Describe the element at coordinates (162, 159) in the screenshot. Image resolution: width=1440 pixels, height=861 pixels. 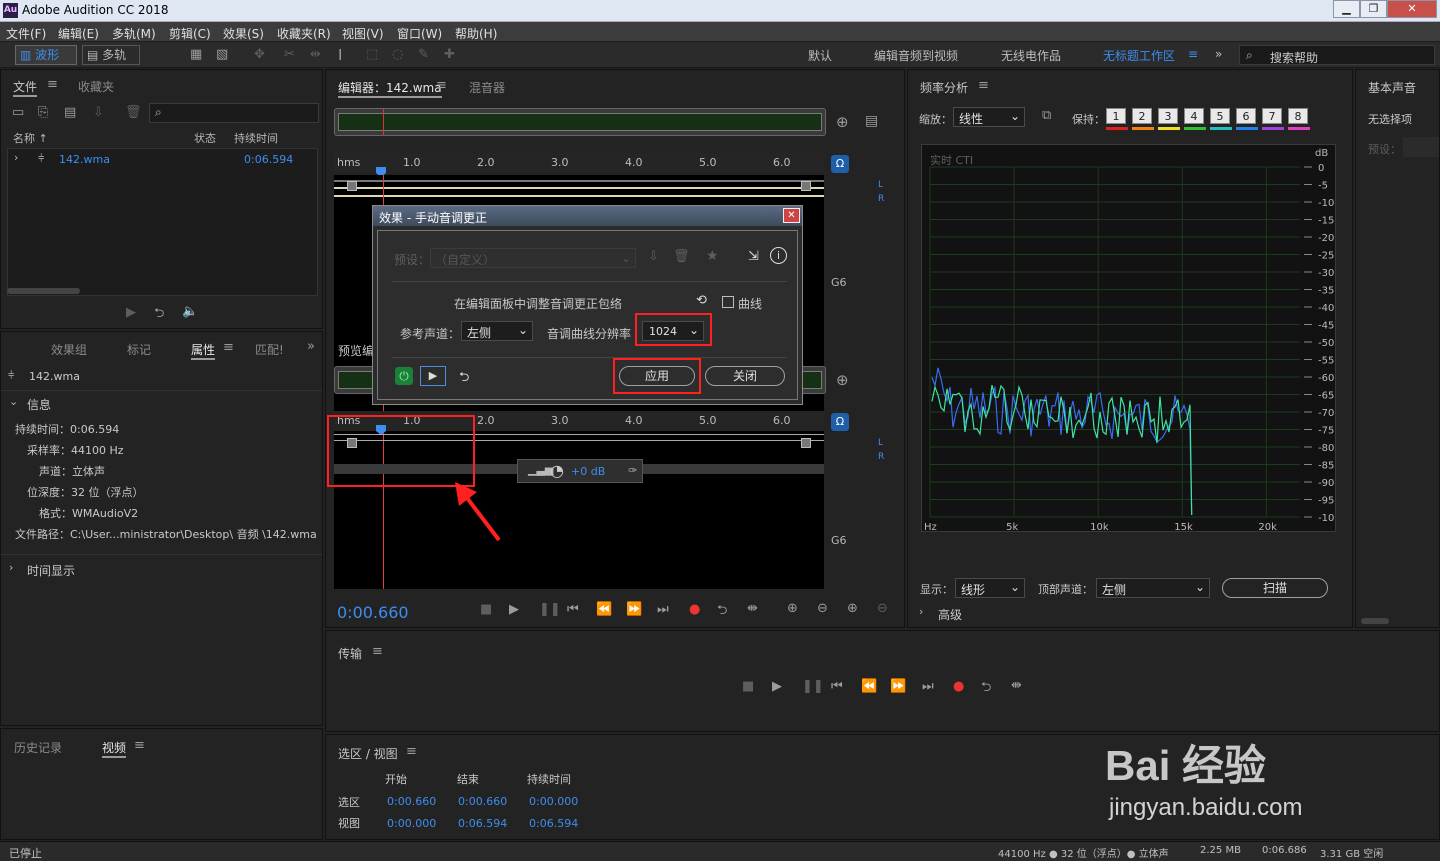
I see `file-row: › ⫩ 142.wma 0:06.594` at that location.